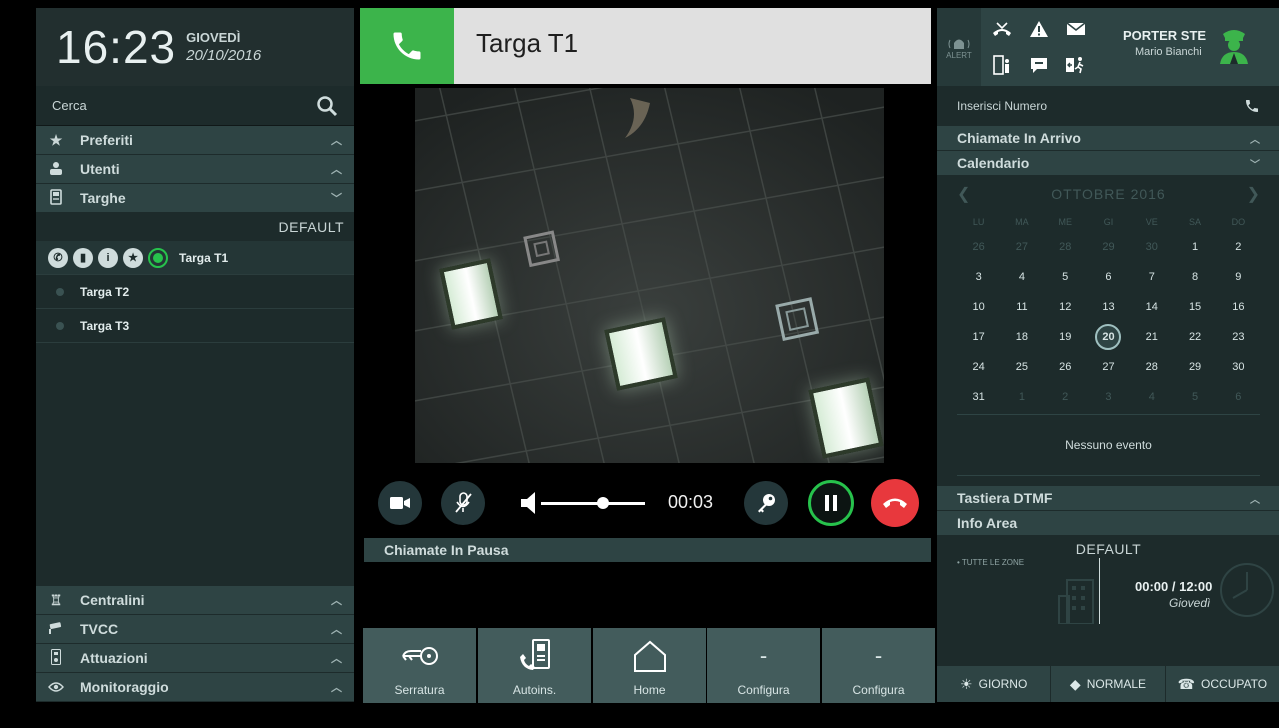  I want to click on calendar-day: 12, so click(1065, 307).